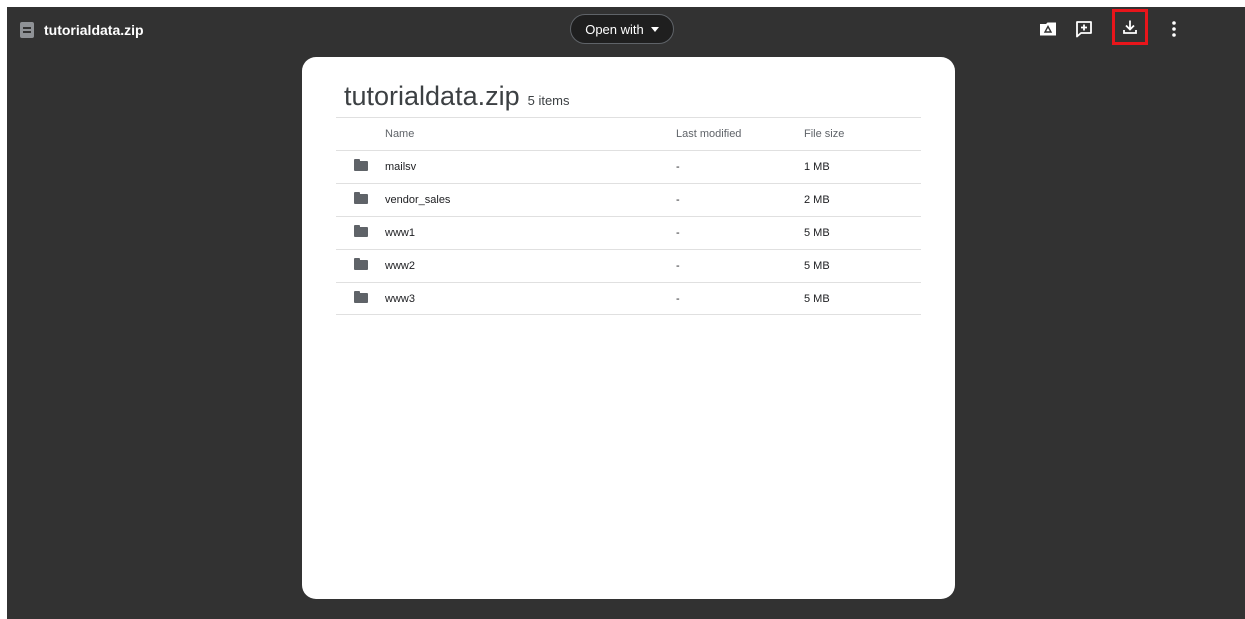  What do you see at coordinates (628, 166) in the screenshot?
I see `table-row: mailsv - 1 MB` at bounding box center [628, 166].